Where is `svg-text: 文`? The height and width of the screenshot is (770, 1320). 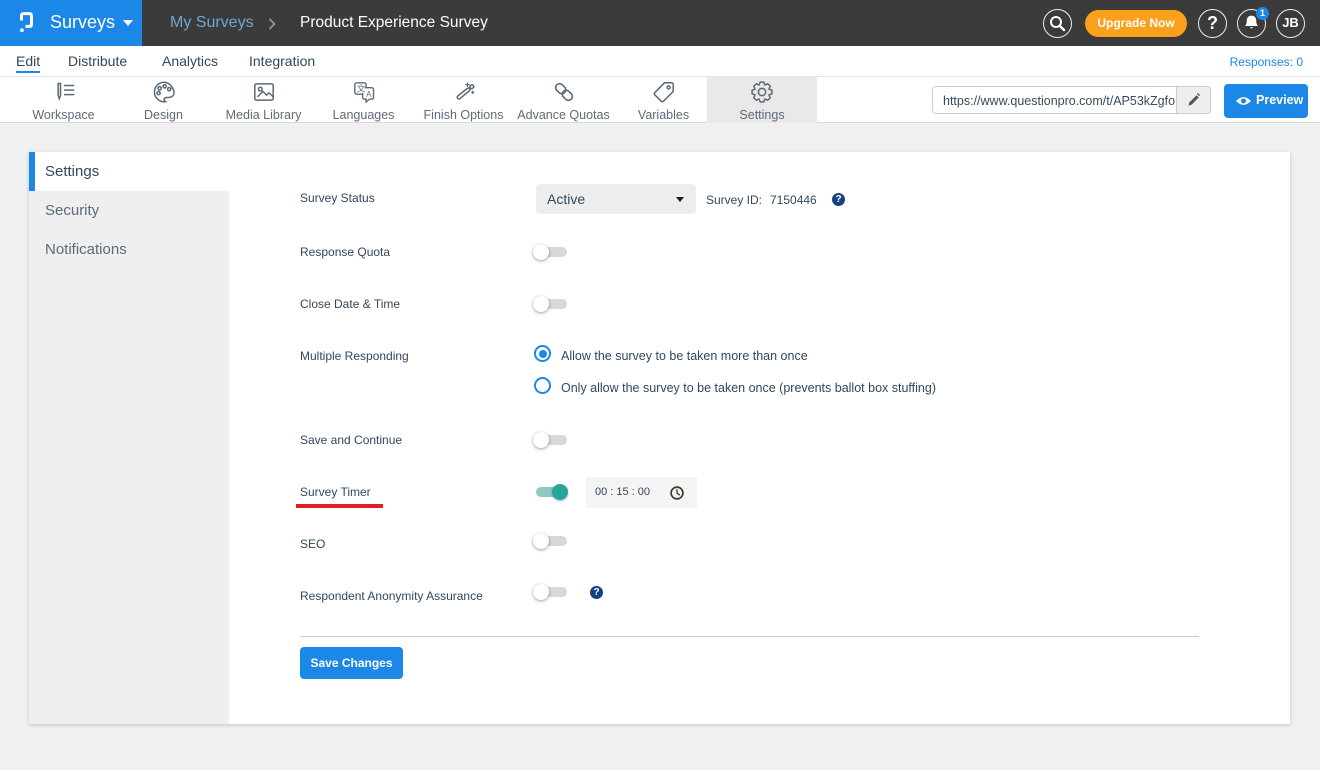
svg-text: 文 is located at coordinates (360, 88).